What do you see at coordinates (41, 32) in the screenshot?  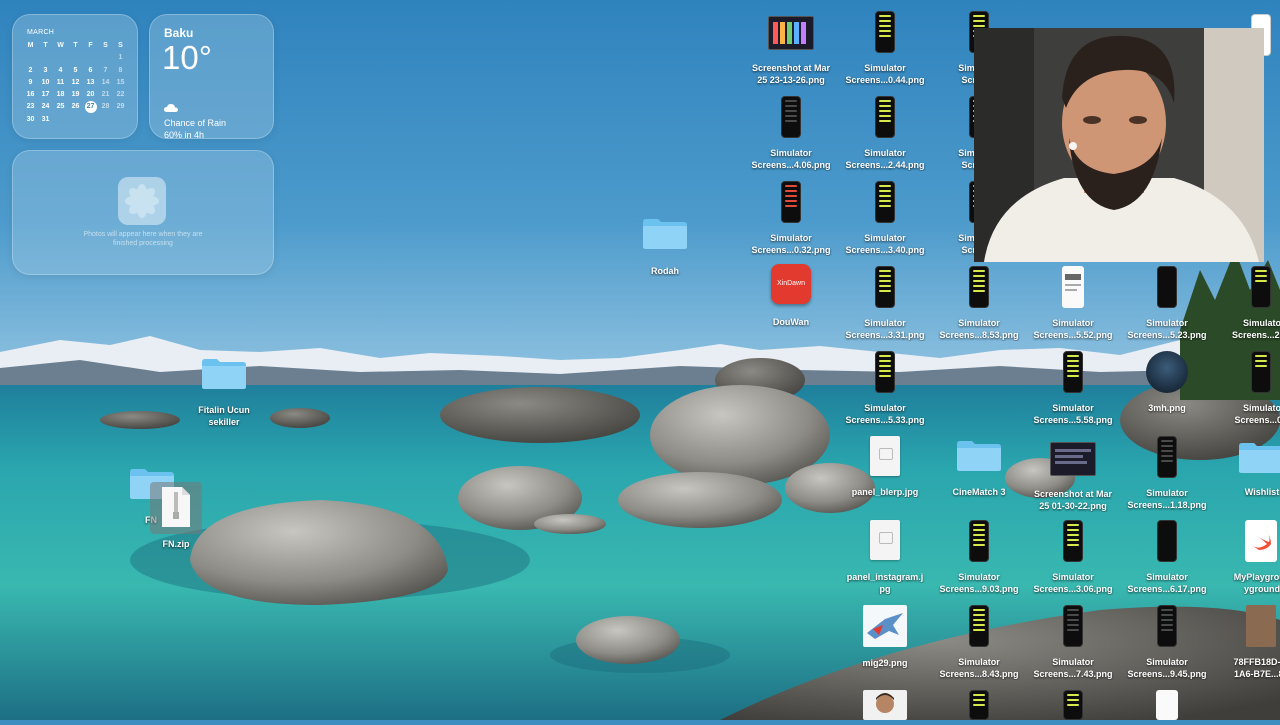 I see `calendar-month: MARCH` at bounding box center [41, 32].